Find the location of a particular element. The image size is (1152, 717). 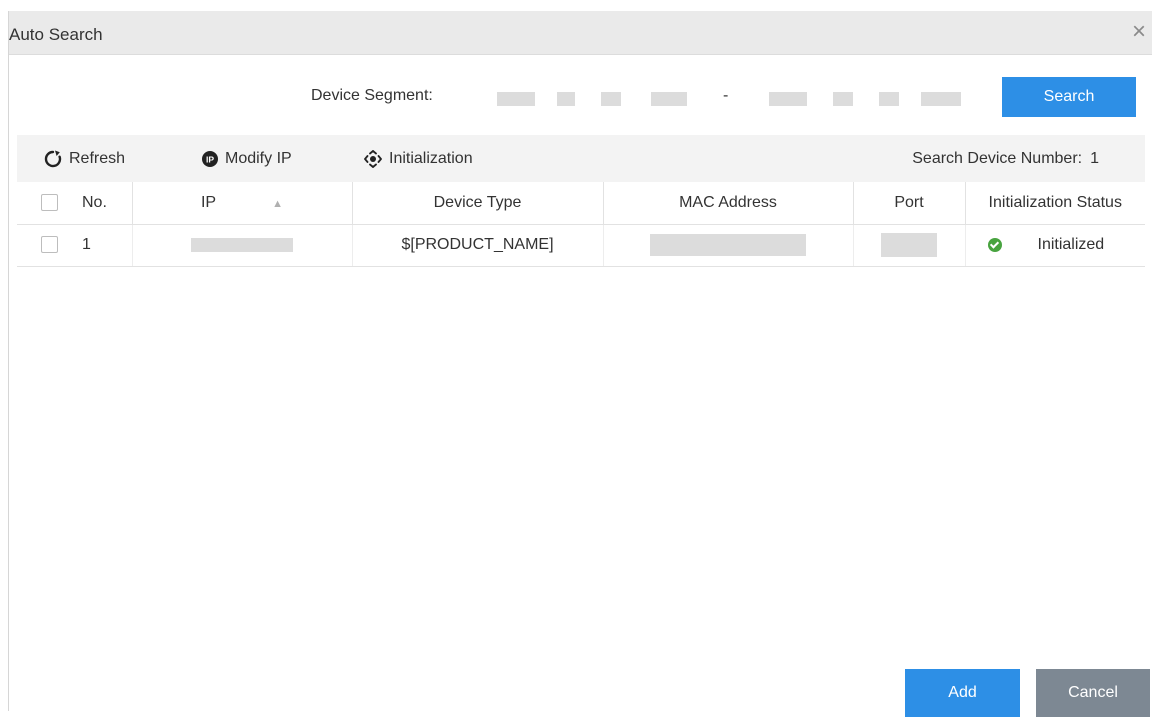

table-row: 1 $[PRODUCT_NAME] Initialized is located at coordinates (581, 245).